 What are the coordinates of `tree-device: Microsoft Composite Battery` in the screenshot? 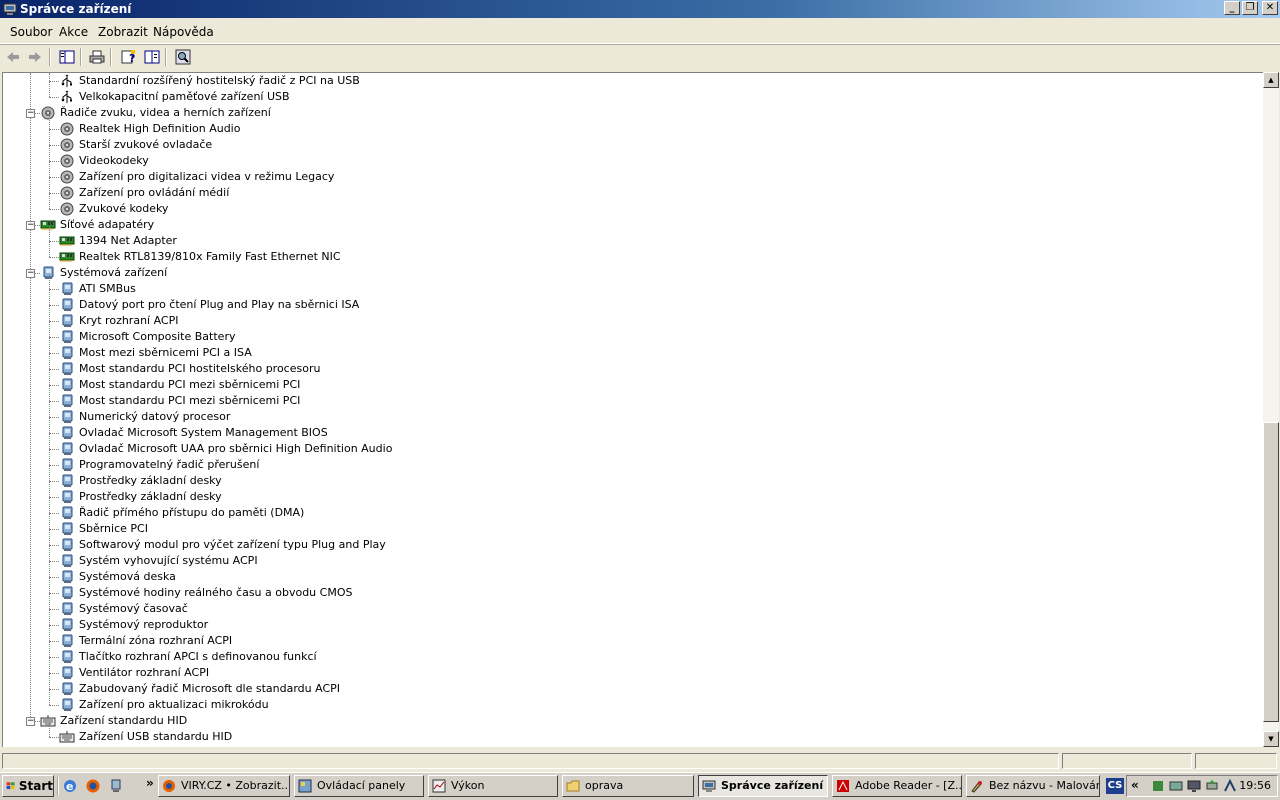 It's located at (633, 337).